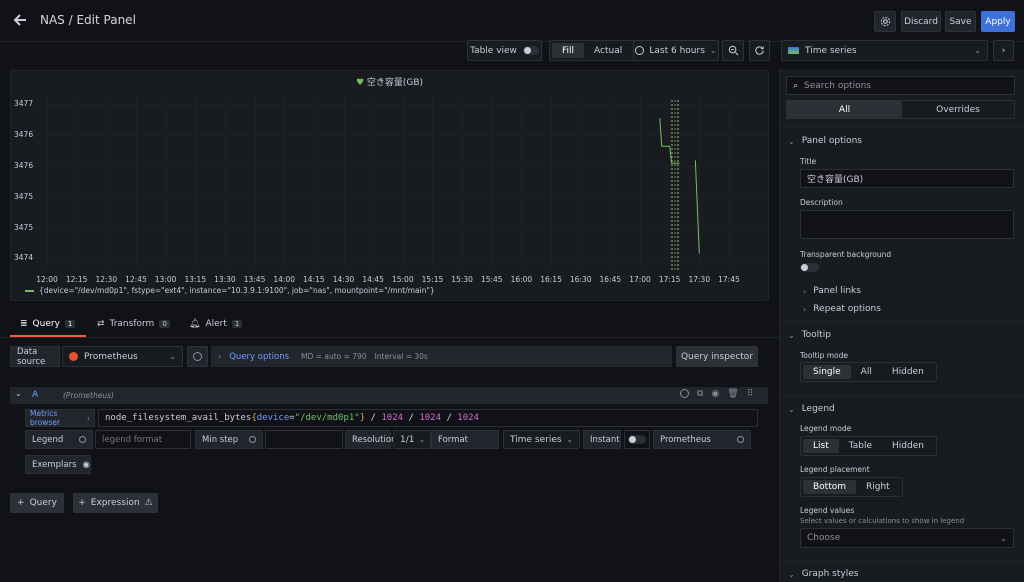 Image resolution: width=1024 pixels, height=582 pixels. I want to click on data-source-label: Data source, so click(35, 356).